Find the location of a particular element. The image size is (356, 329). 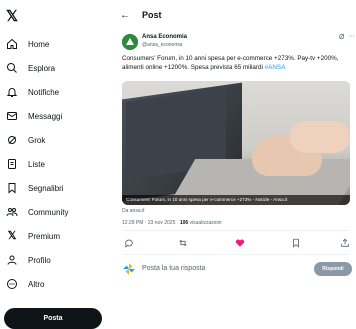

community-icon is located at coordinates (12, 212).